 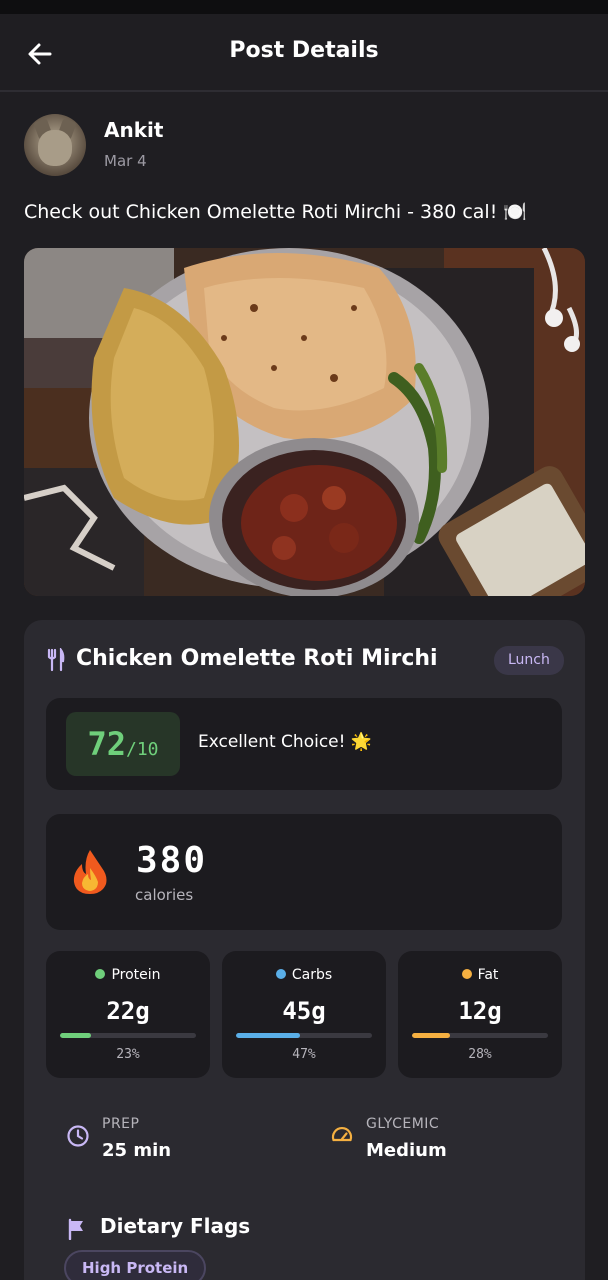 I want to click on meal-type-badge: Lunch, so click(x=529, y=660).